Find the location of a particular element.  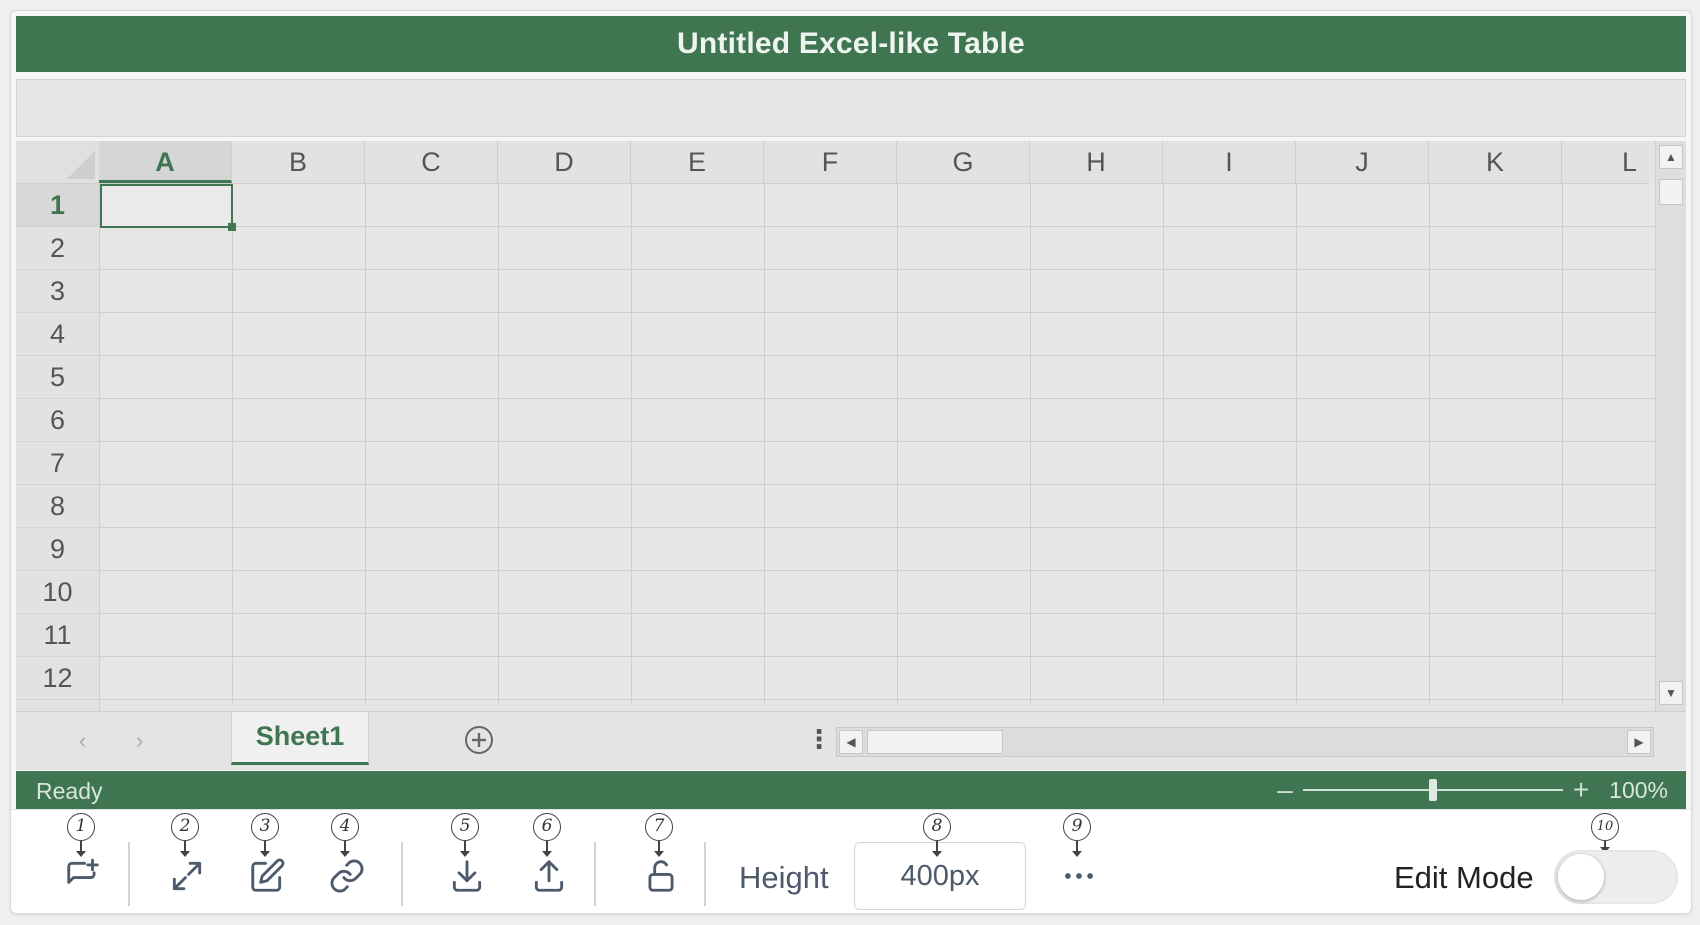

next-sheet-icon: › is located at coordinates (139, 741).